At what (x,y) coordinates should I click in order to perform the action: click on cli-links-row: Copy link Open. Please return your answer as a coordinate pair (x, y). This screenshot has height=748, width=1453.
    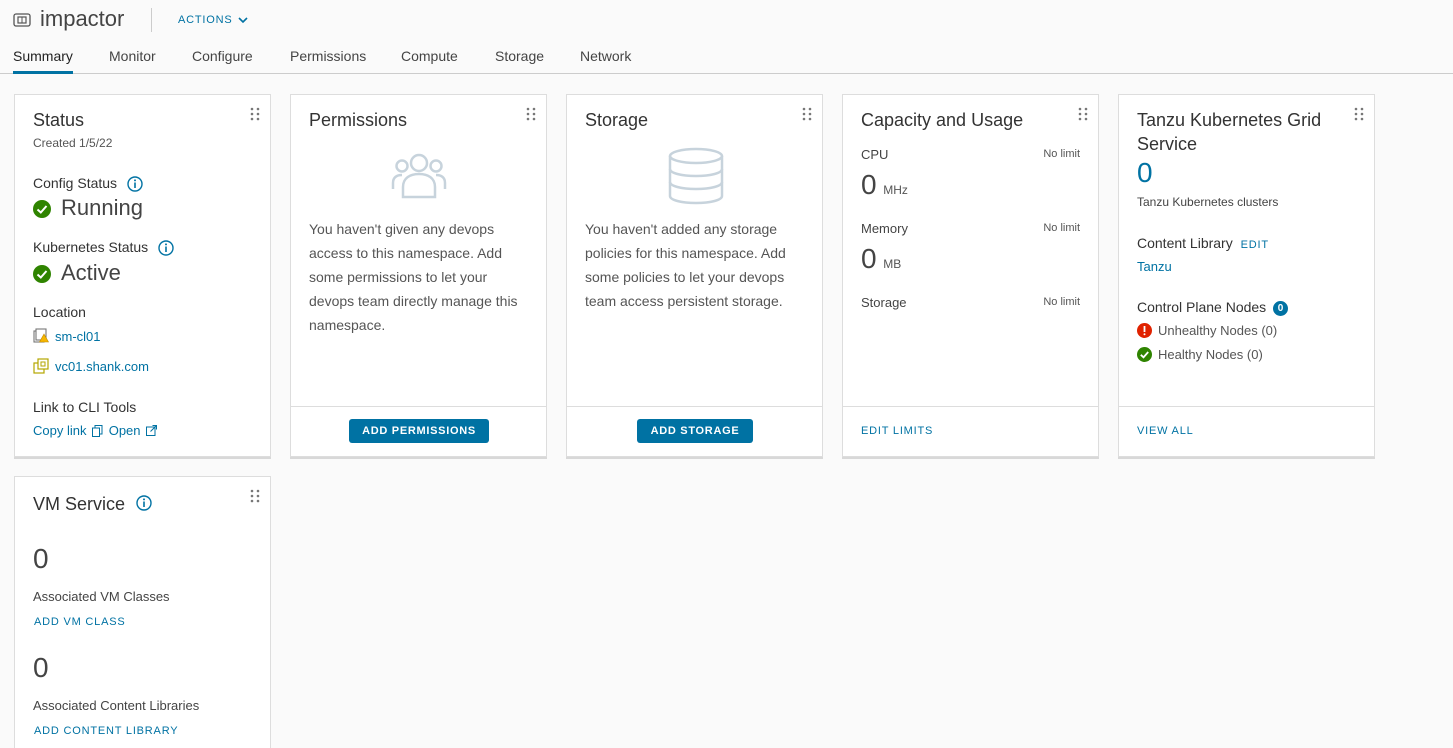
    Looking at the image, I should click on (95, 430).